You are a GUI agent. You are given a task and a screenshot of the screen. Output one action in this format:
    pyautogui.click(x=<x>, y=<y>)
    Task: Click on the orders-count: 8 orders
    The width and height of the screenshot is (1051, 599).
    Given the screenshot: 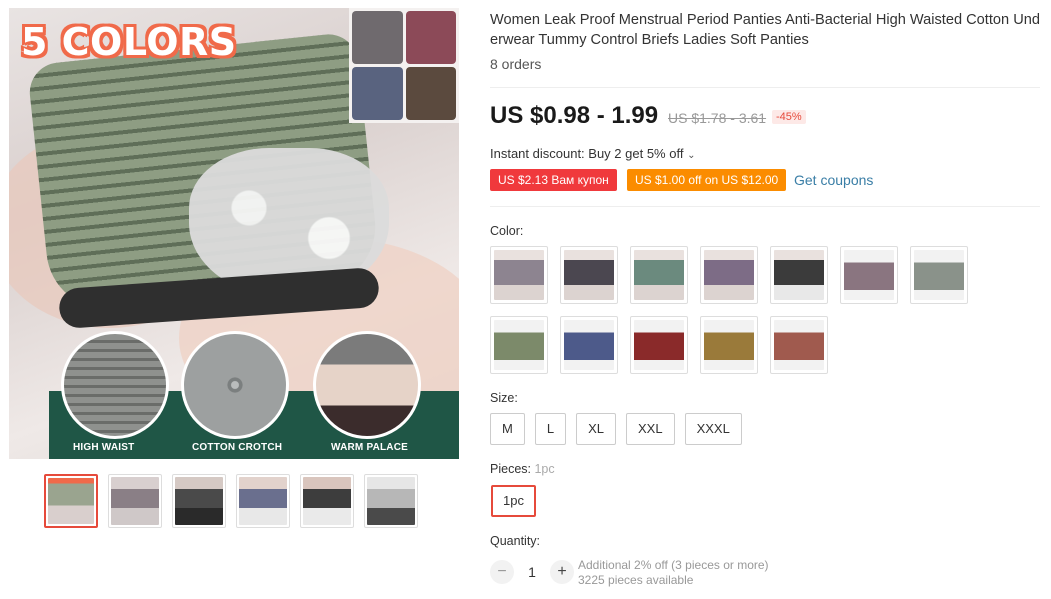 What is the action you would take?
    pyautogui.click(x=516, y=64)
    